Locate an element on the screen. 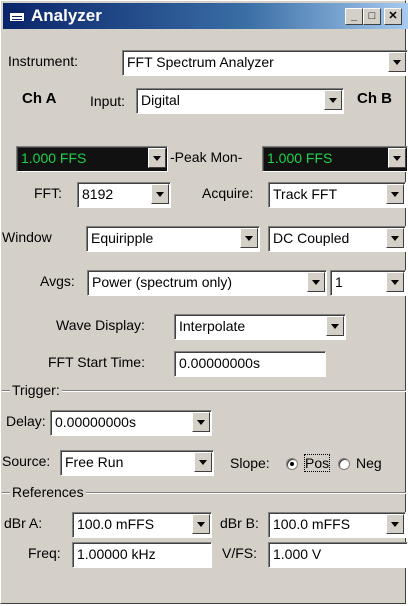  window-function-select: Equiripple is located at coordinates (173, 239).